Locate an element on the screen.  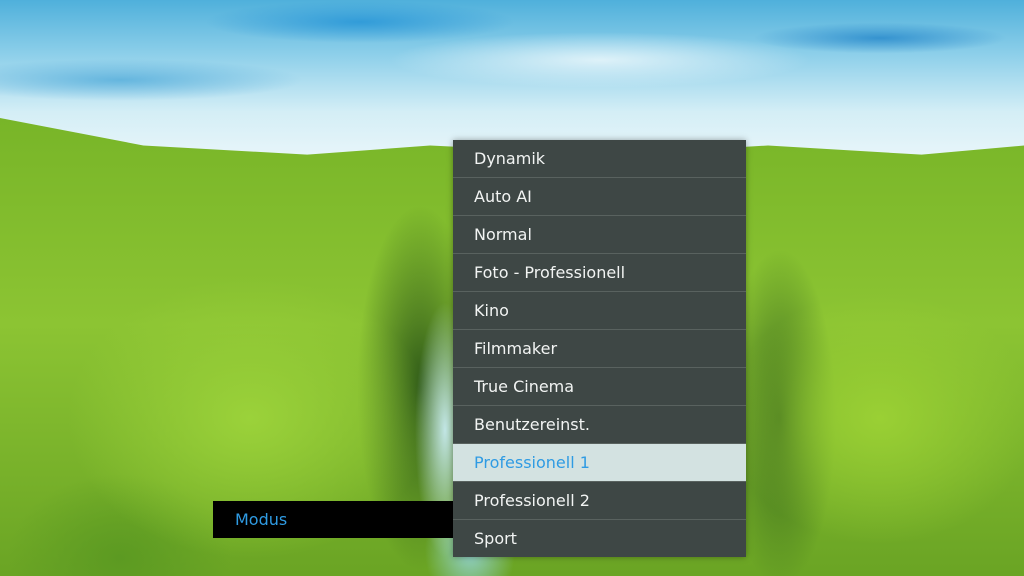
mode-option-sport: Sport is located at coordinates (599, 538).